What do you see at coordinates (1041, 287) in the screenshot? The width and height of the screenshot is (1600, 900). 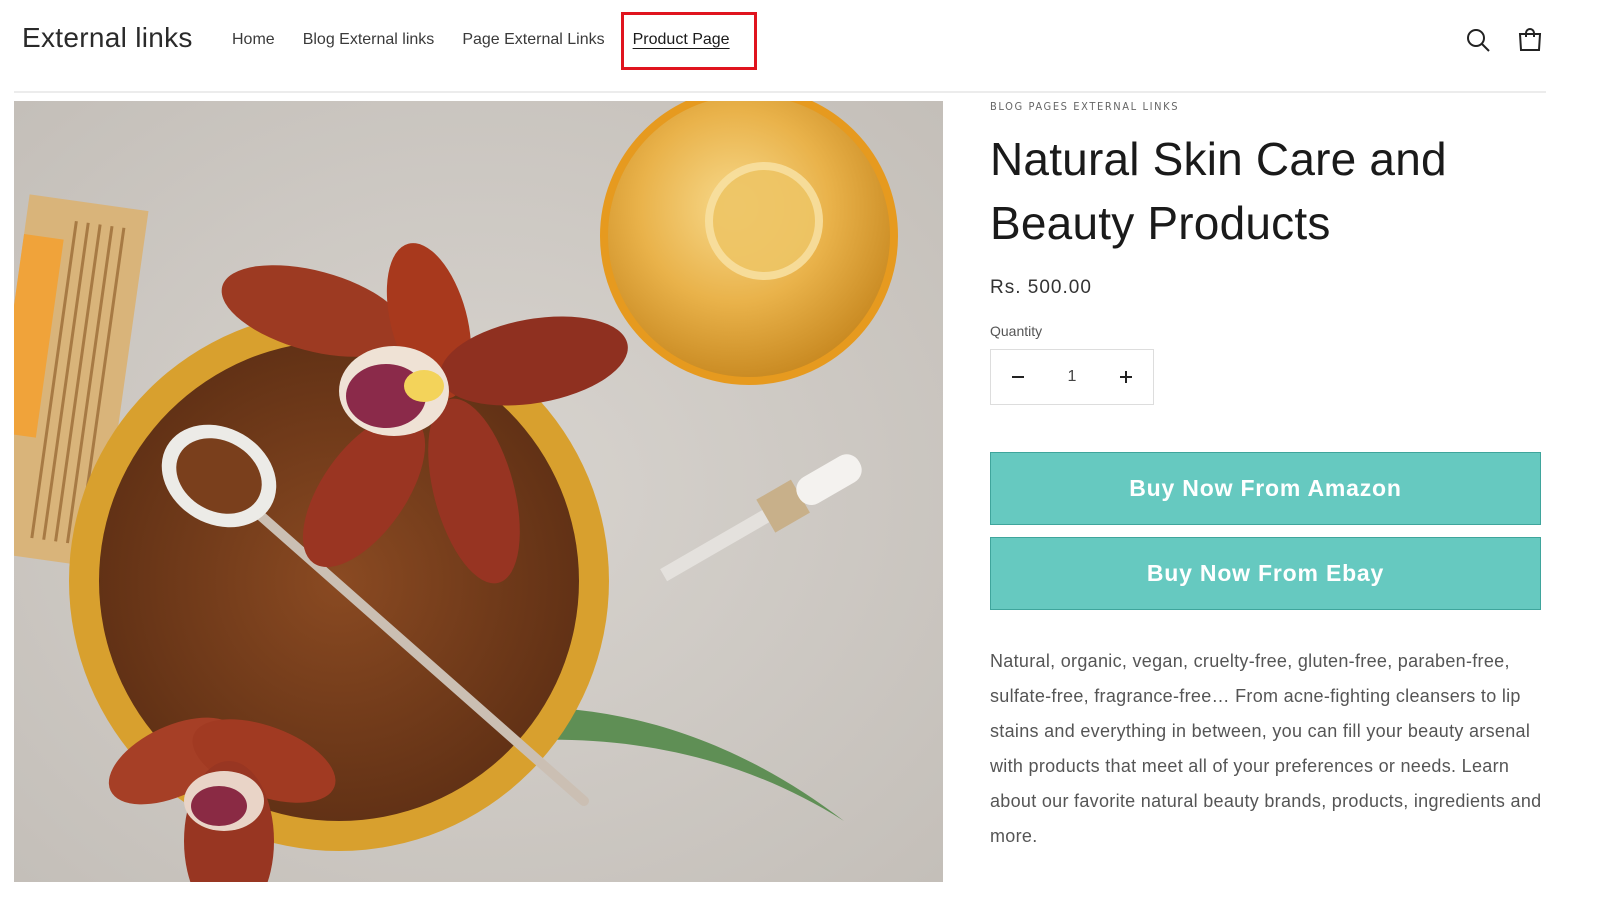 I see `product-price: Rs. 500.00` at bounding box center [1041, 287].